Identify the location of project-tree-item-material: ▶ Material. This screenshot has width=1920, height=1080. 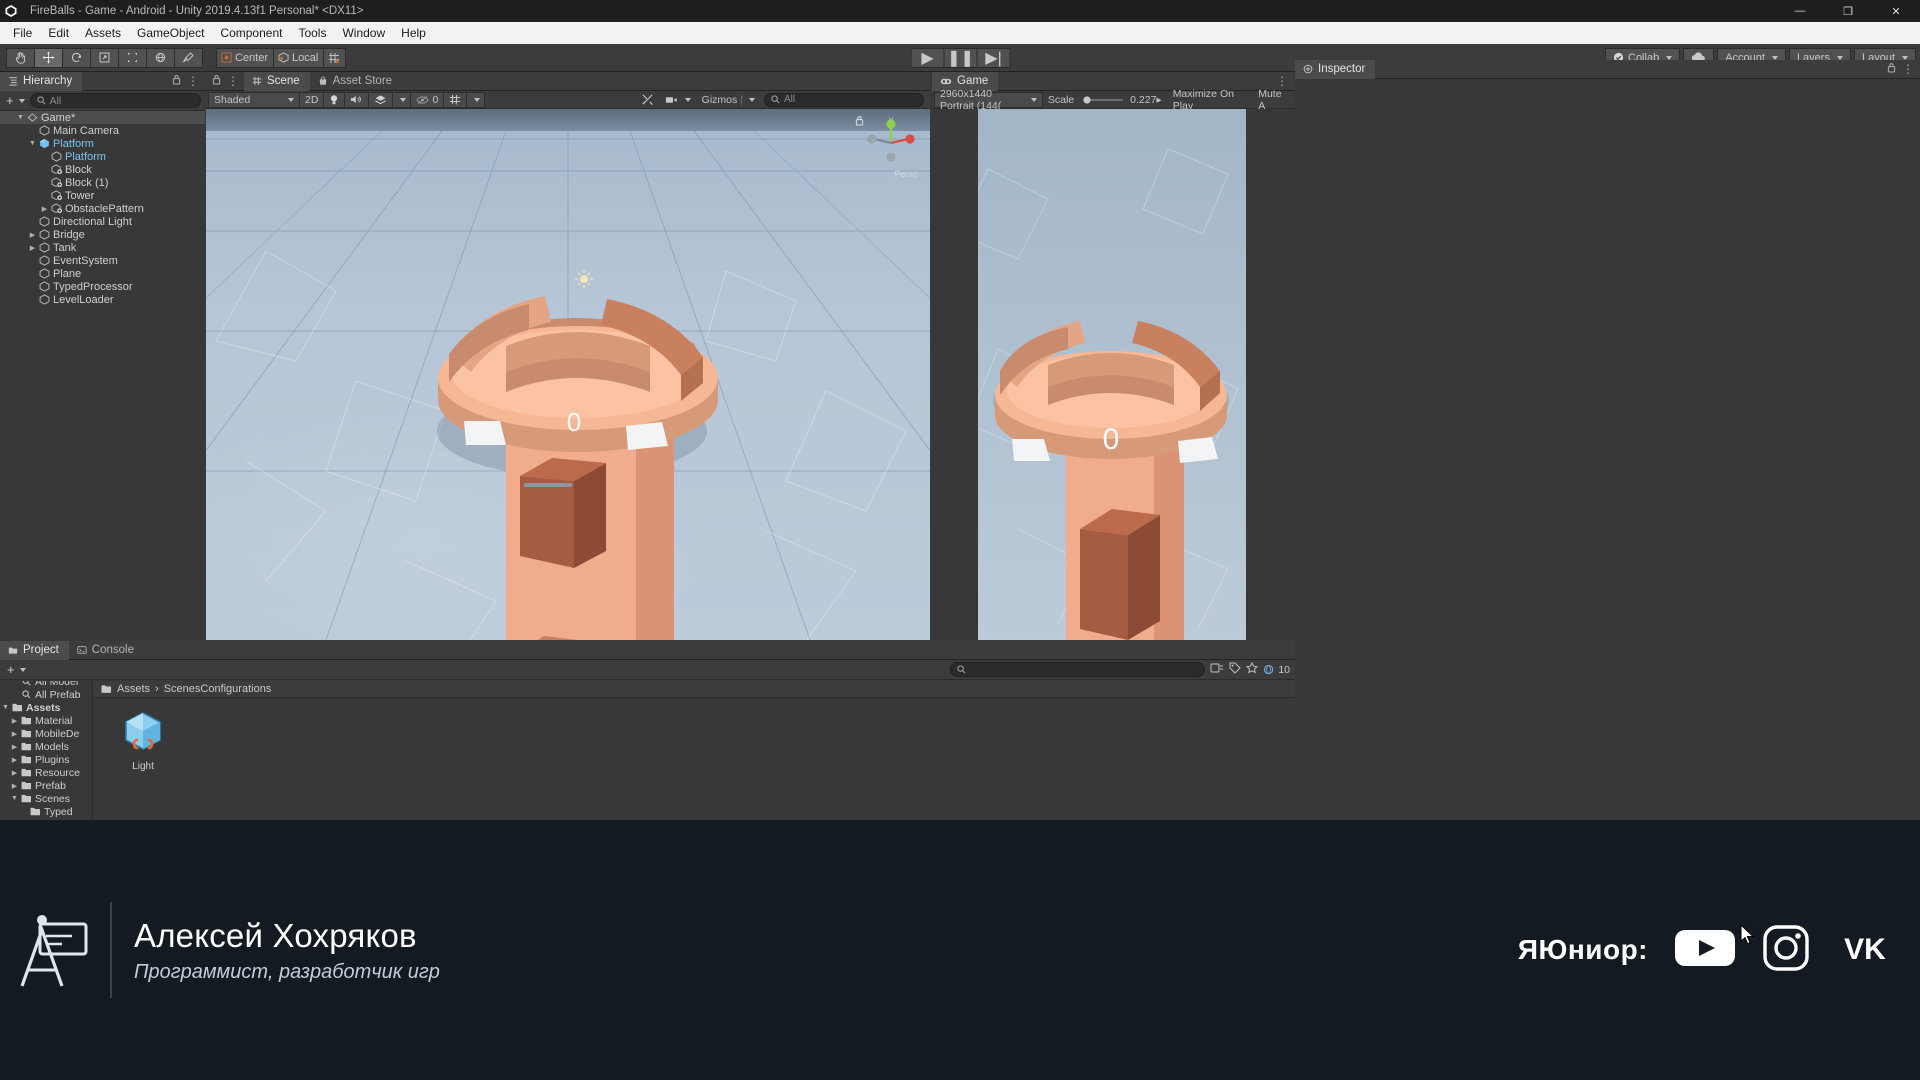
(46, 720).